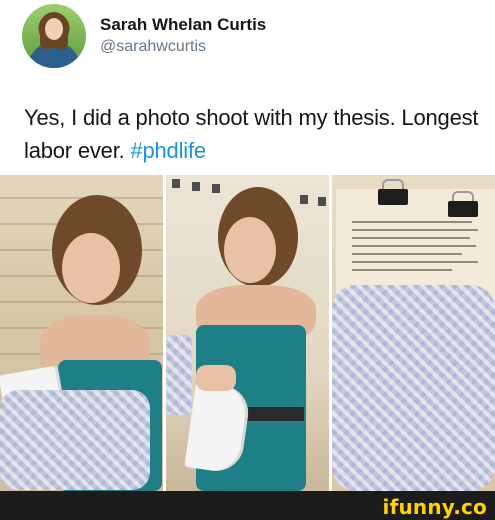 The height and width of the screenshot is (520, 495). What do you see at coordinates (252, 37) in the screenshot?
I see `tweet-header: Sarah Whelan Curtis @sarahwcurtis` at bounding box center [252, 37].